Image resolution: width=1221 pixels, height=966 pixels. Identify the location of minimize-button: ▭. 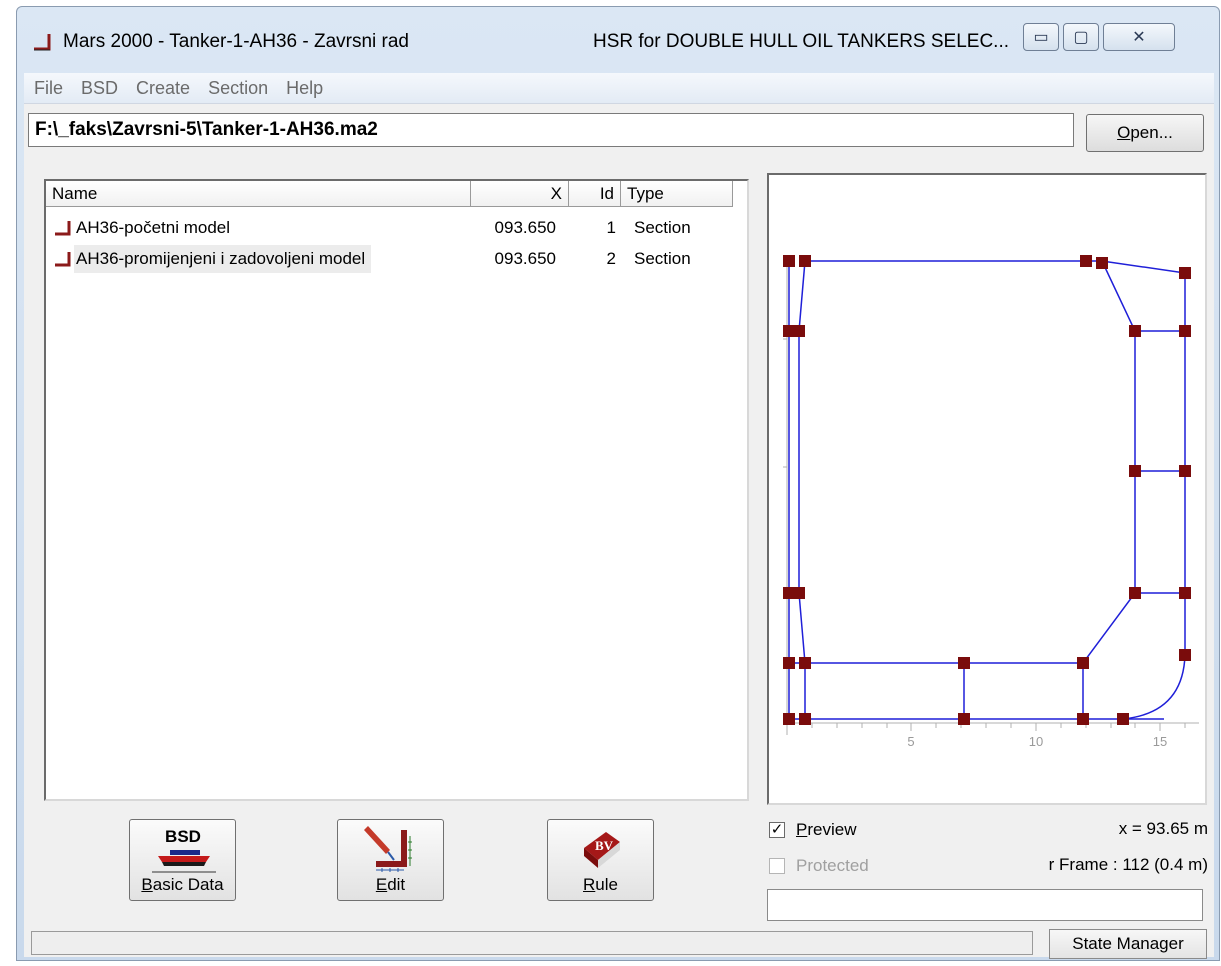
(1041, 37).